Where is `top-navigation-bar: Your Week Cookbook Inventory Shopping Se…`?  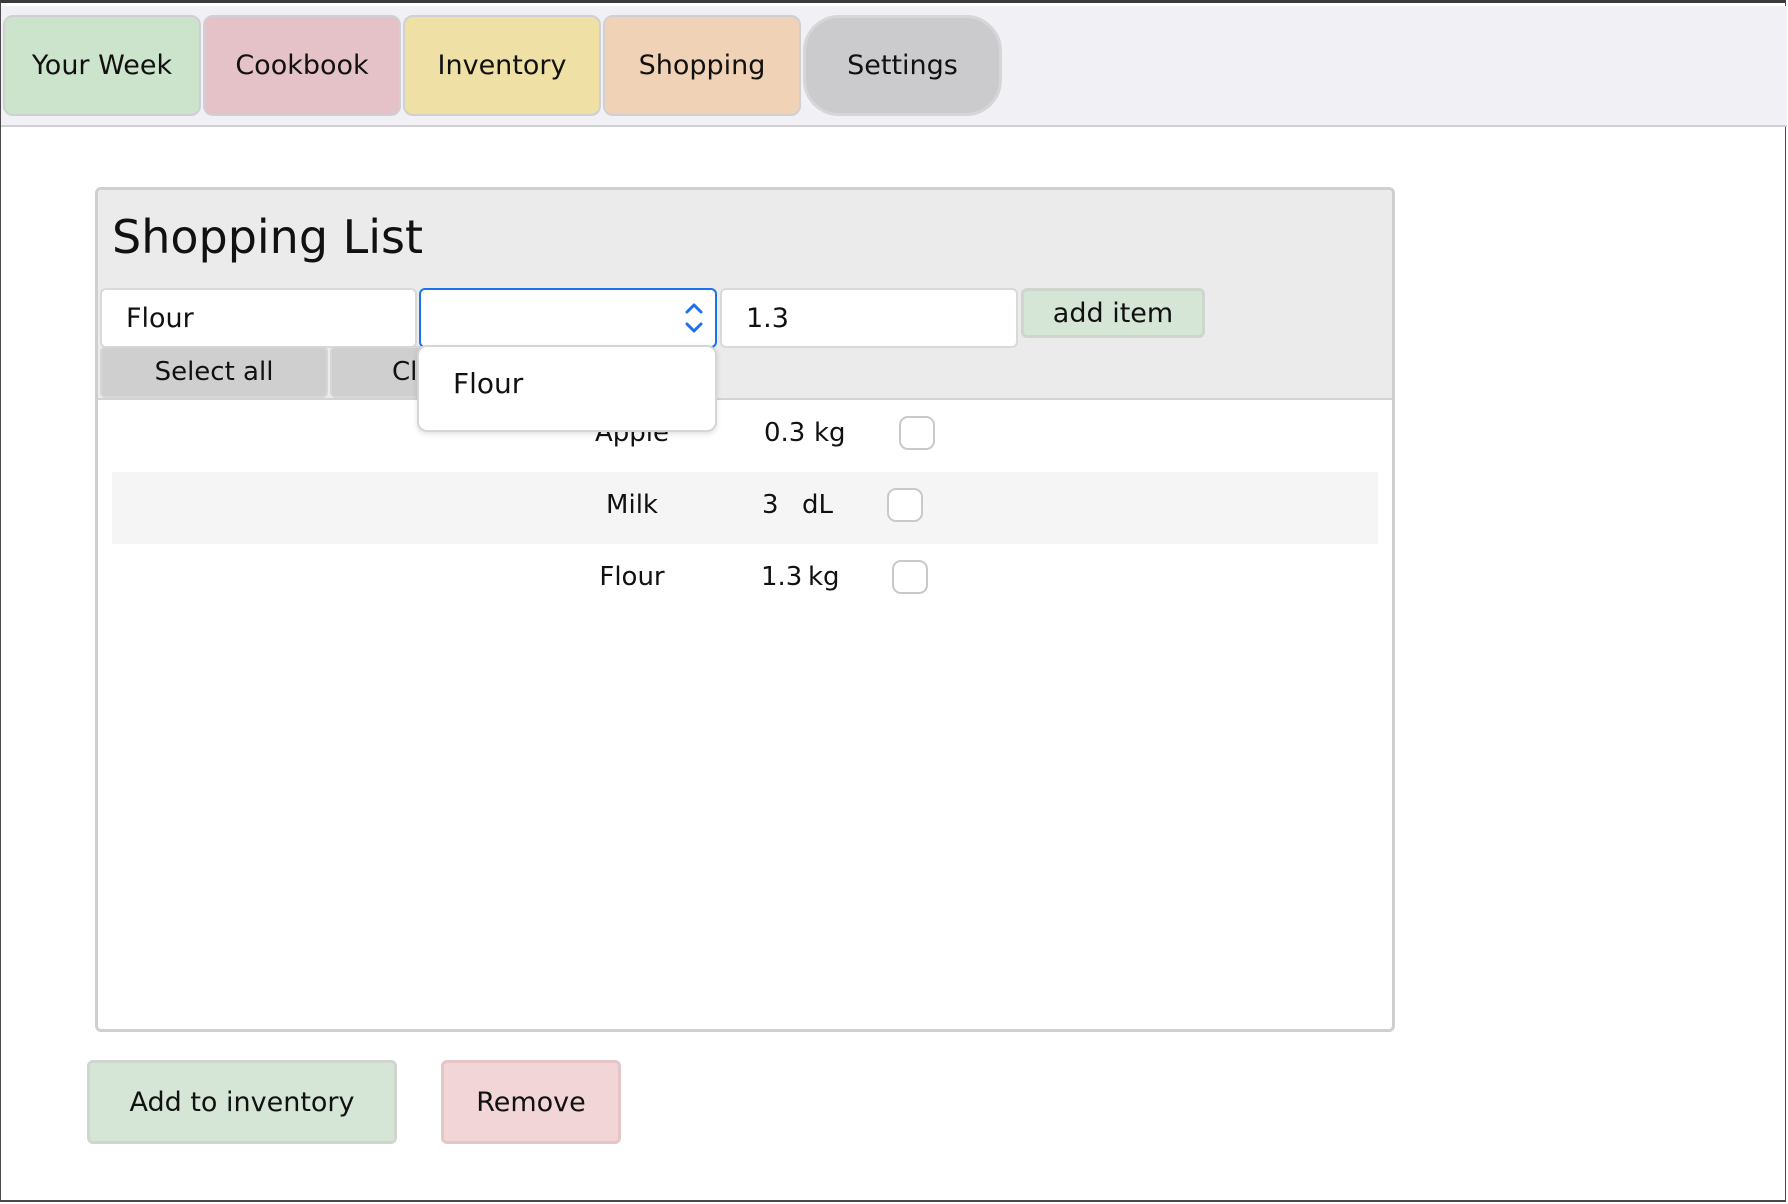 top-navigation-bar: Your Week Cookbook Inventory Shopping Se… is located at coordinates (894, 66).